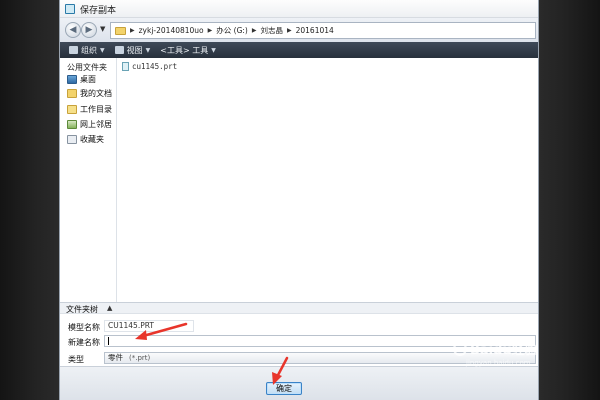 This screenshot has width=600, height=400. What do you see at coordinates (115, 357) in the screenshot?
I see `type-value: 零件` at bounding box center [115, 357].